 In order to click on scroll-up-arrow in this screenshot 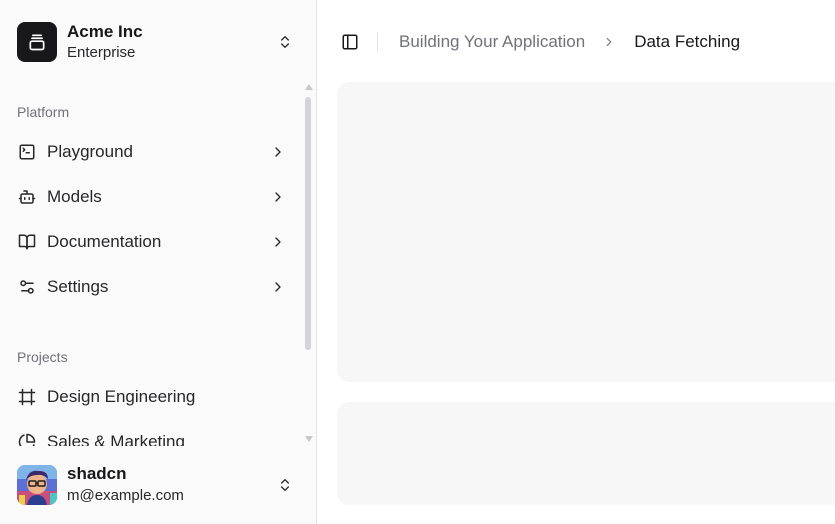, I will do `click(309, 87)`.